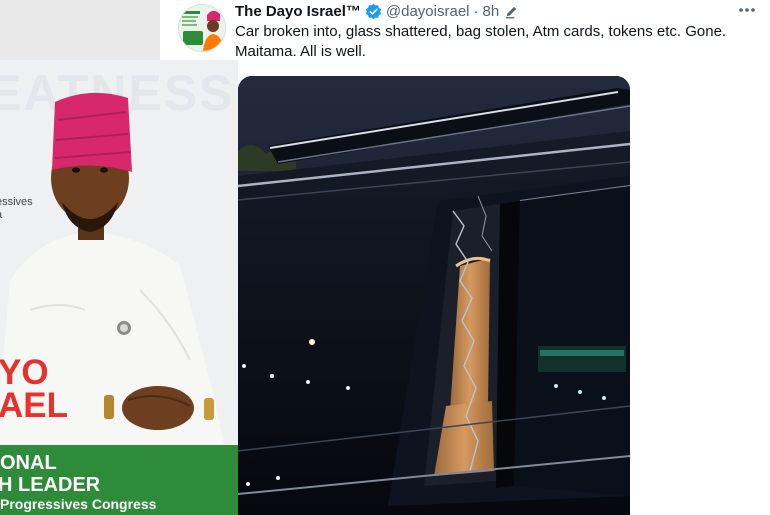 Image resolution: width=770 pixels, height=515 pixels. Describe the element at coordinates (511, 11) in the screenshot. I see `edited-icon` at that location.